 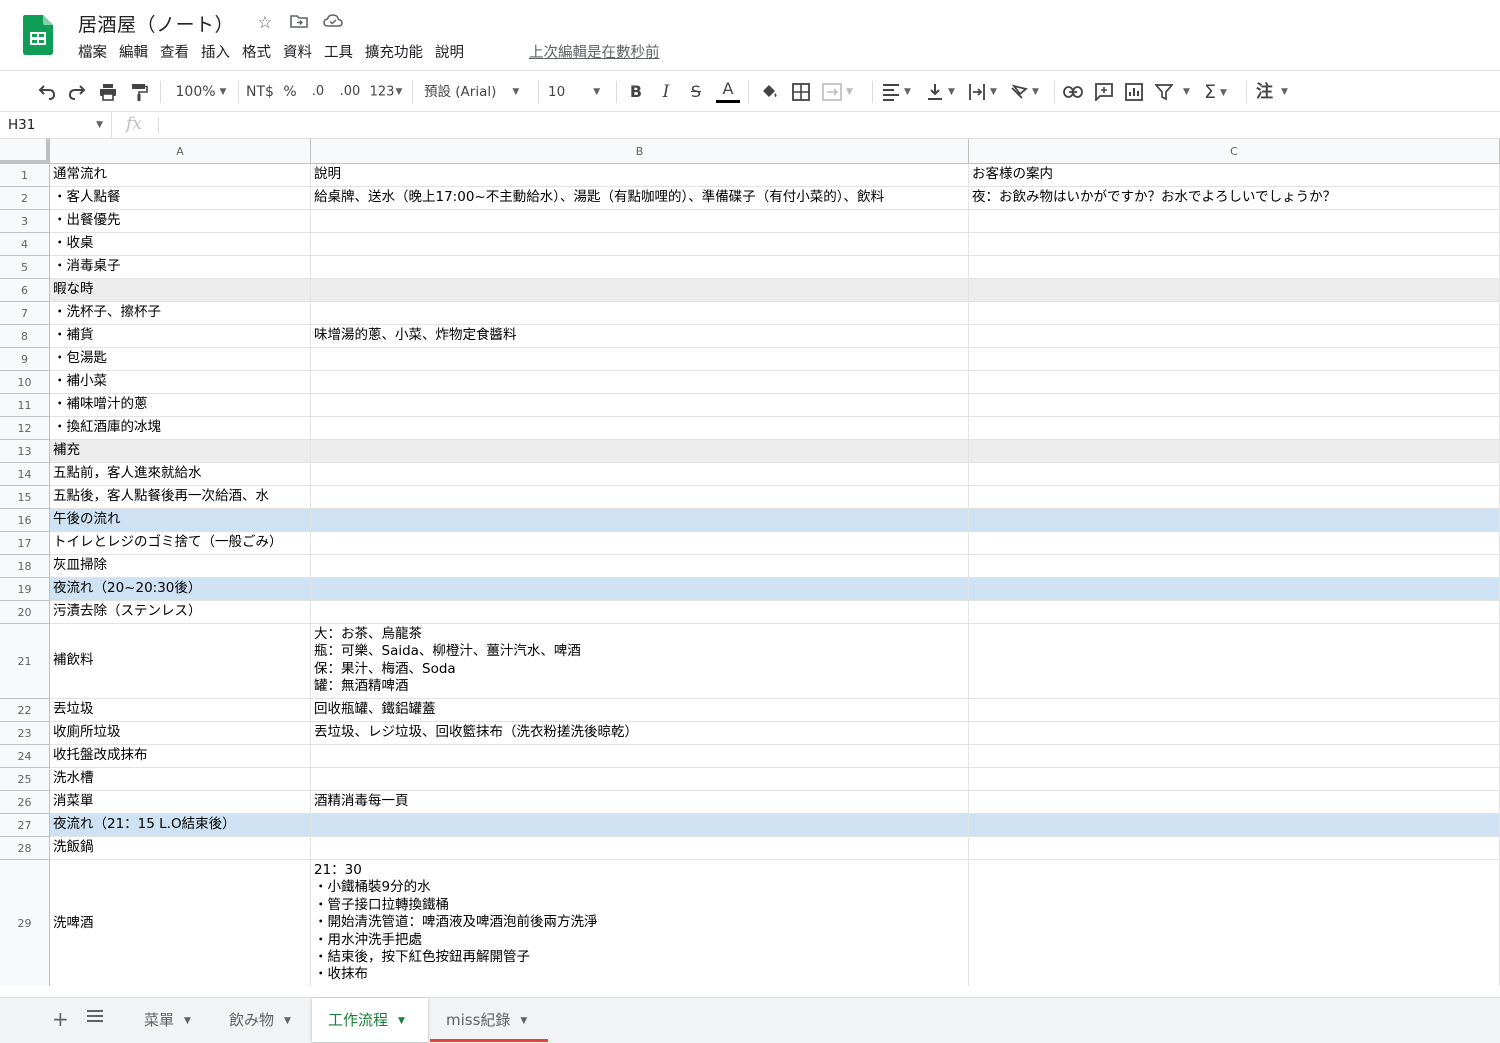 What do you see at coordinates (449, 53) in the screenshot?
I see `menu-help: 說明` at bounding box center [449, 53].